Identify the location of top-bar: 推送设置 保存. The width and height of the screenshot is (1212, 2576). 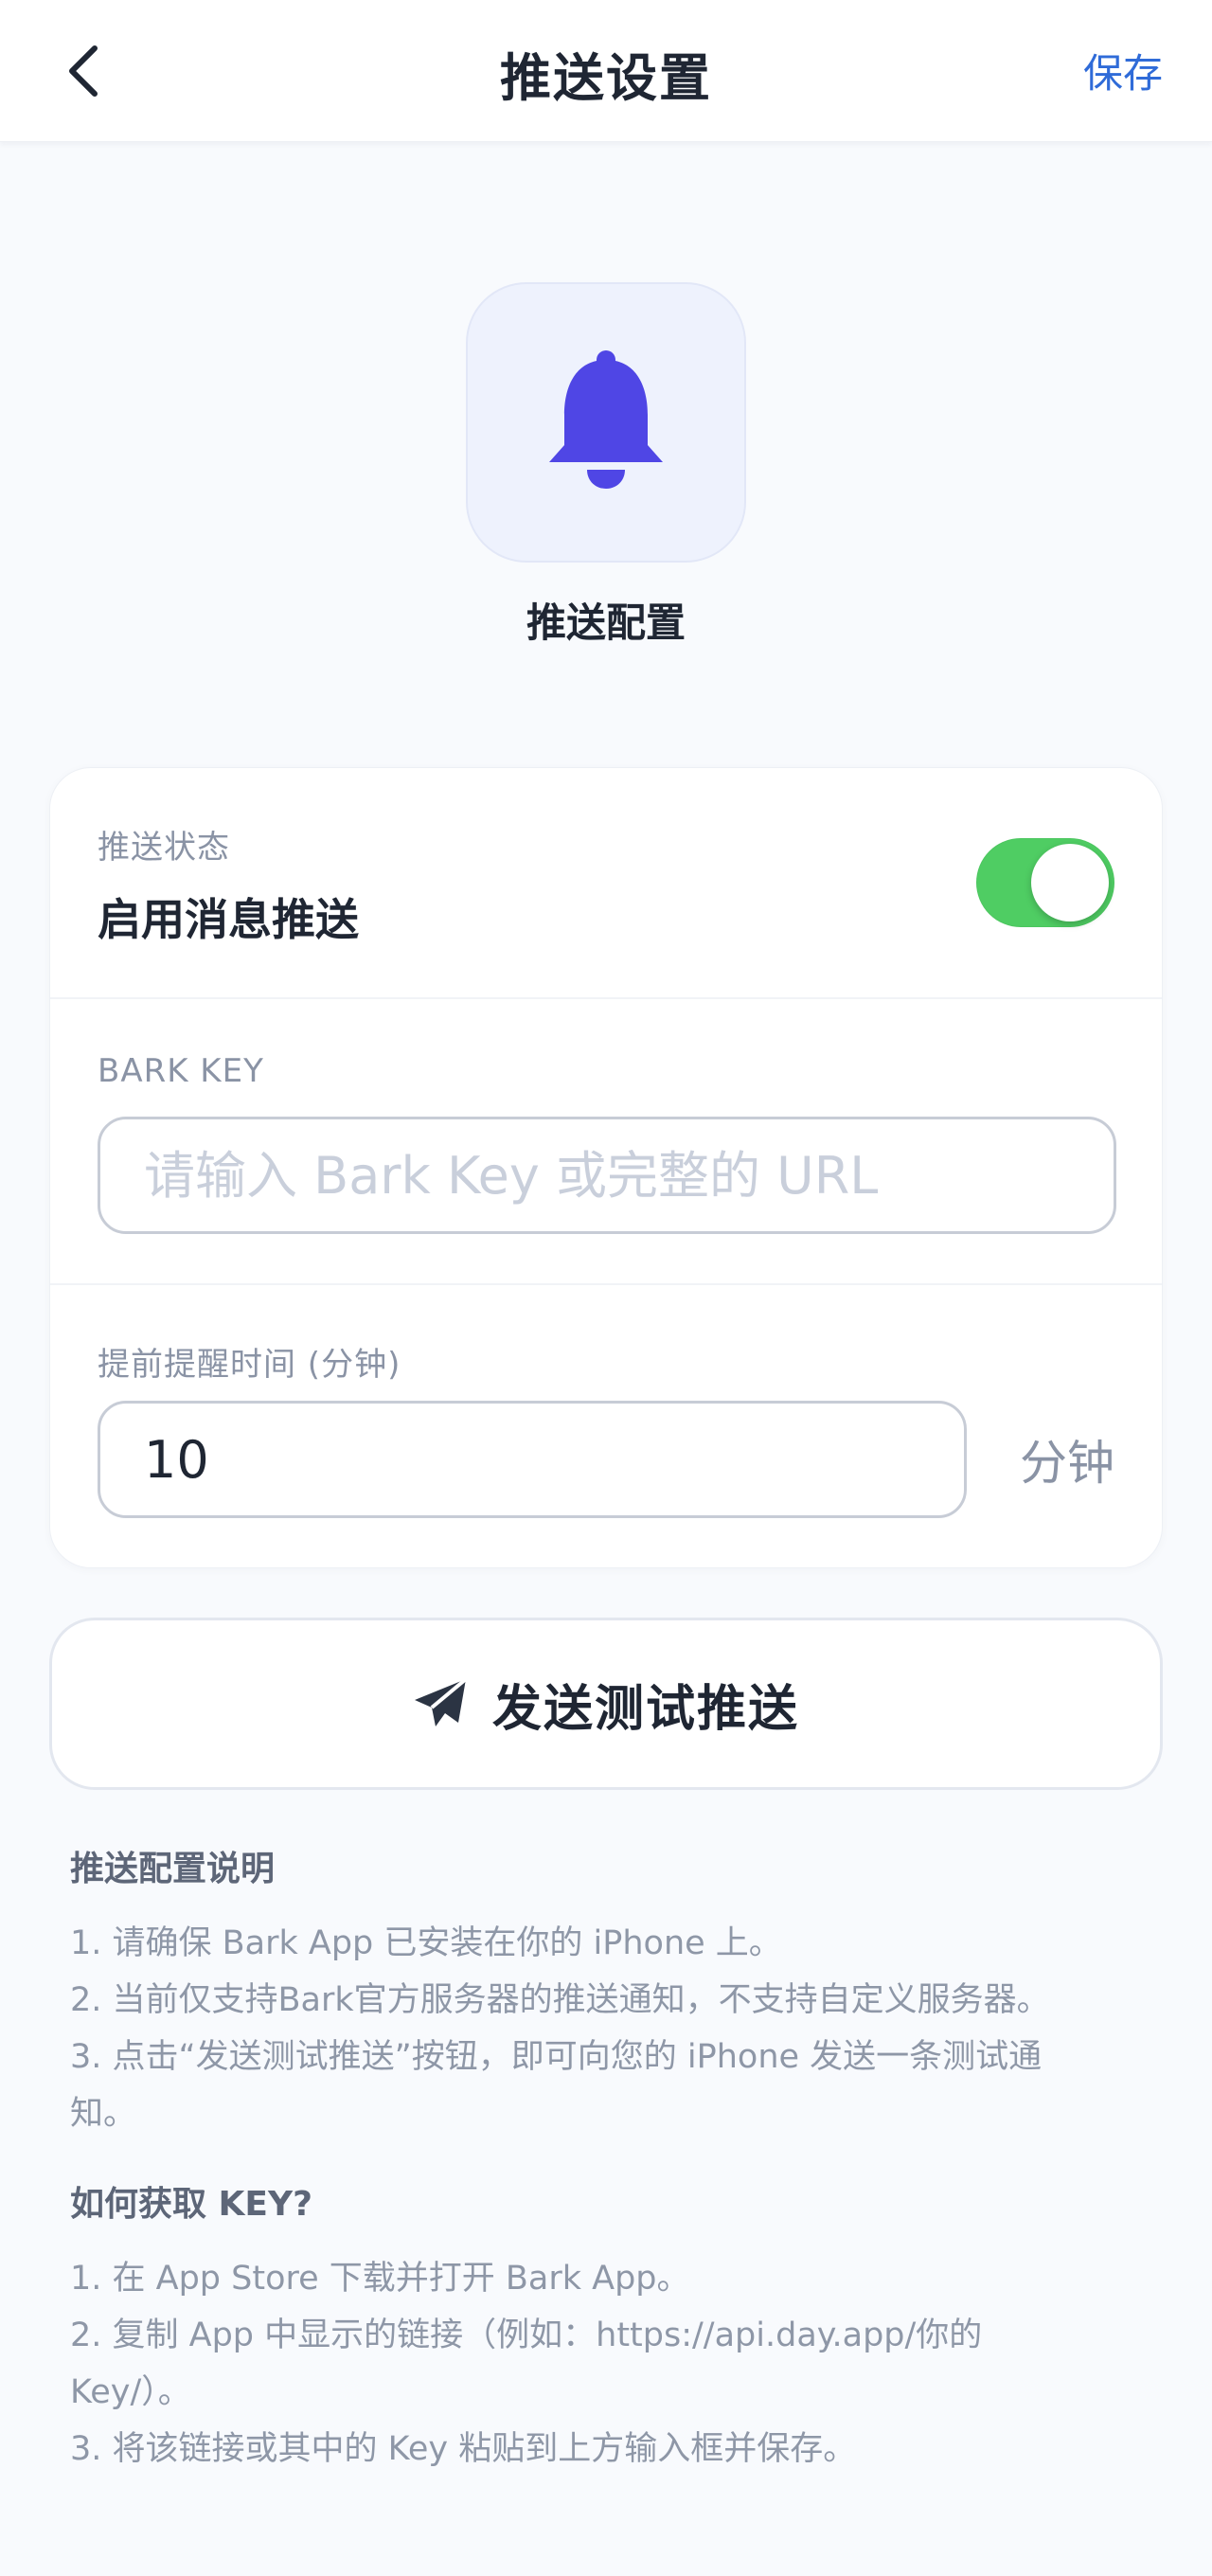
(606, 71).